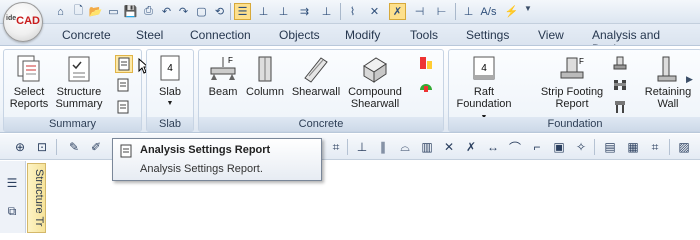 The image size is (700, 240). What do you see at coordinates (511, 11) in the screenshot?
I see `lightning-icon: ⚡` at bounding box center [511, 11].